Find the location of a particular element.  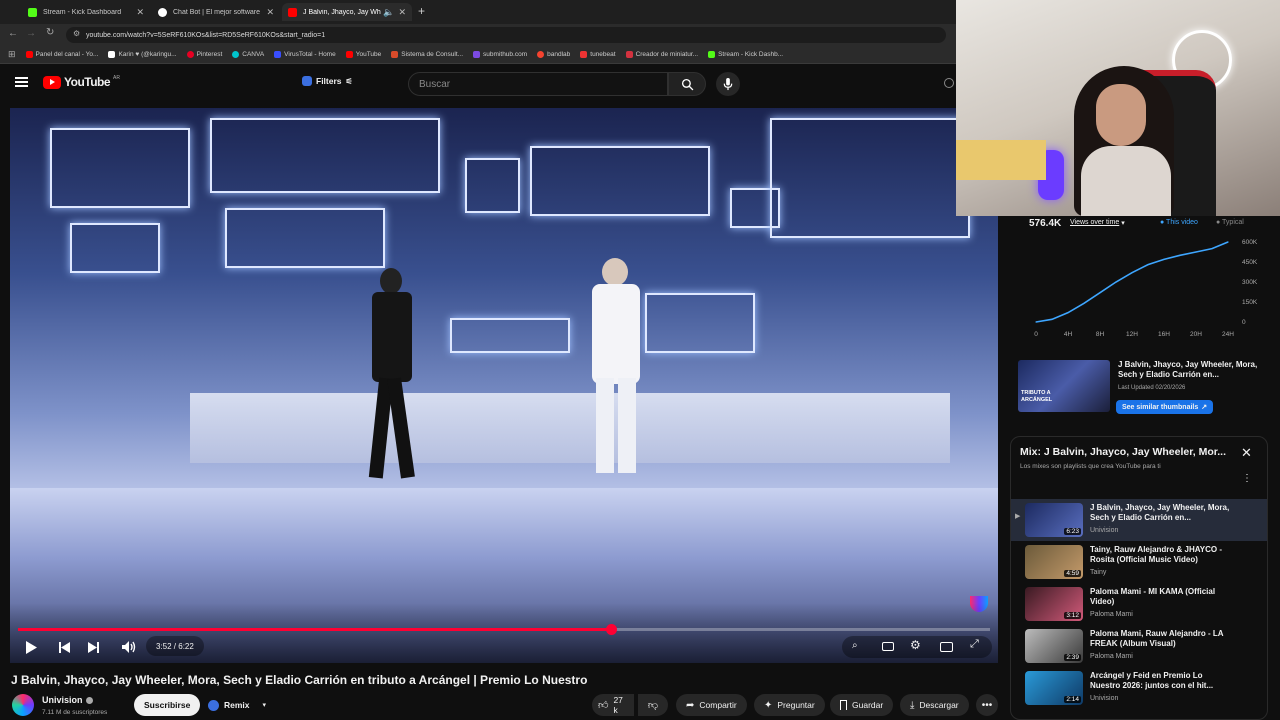

more-actions-button: ••• is located at coordinates (987, 705).